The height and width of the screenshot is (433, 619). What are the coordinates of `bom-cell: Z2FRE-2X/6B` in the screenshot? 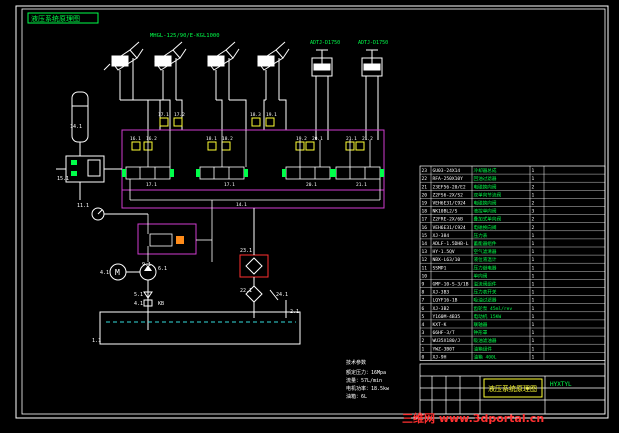 It's located at (448, 220).